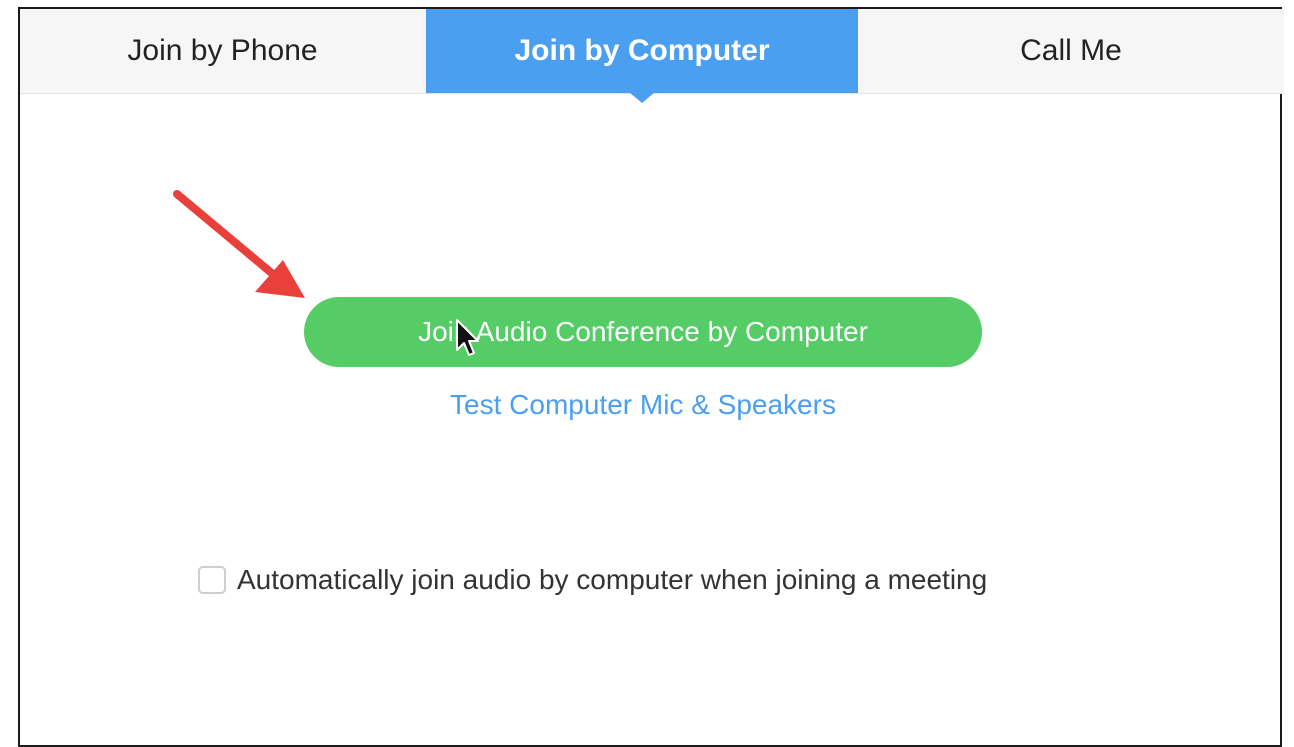 The image size is (1294, 747). What do you see at coordinates (467, 337) in the screenshot?
I see `mouse-pointer-icon` at bounding box center [467, 337].